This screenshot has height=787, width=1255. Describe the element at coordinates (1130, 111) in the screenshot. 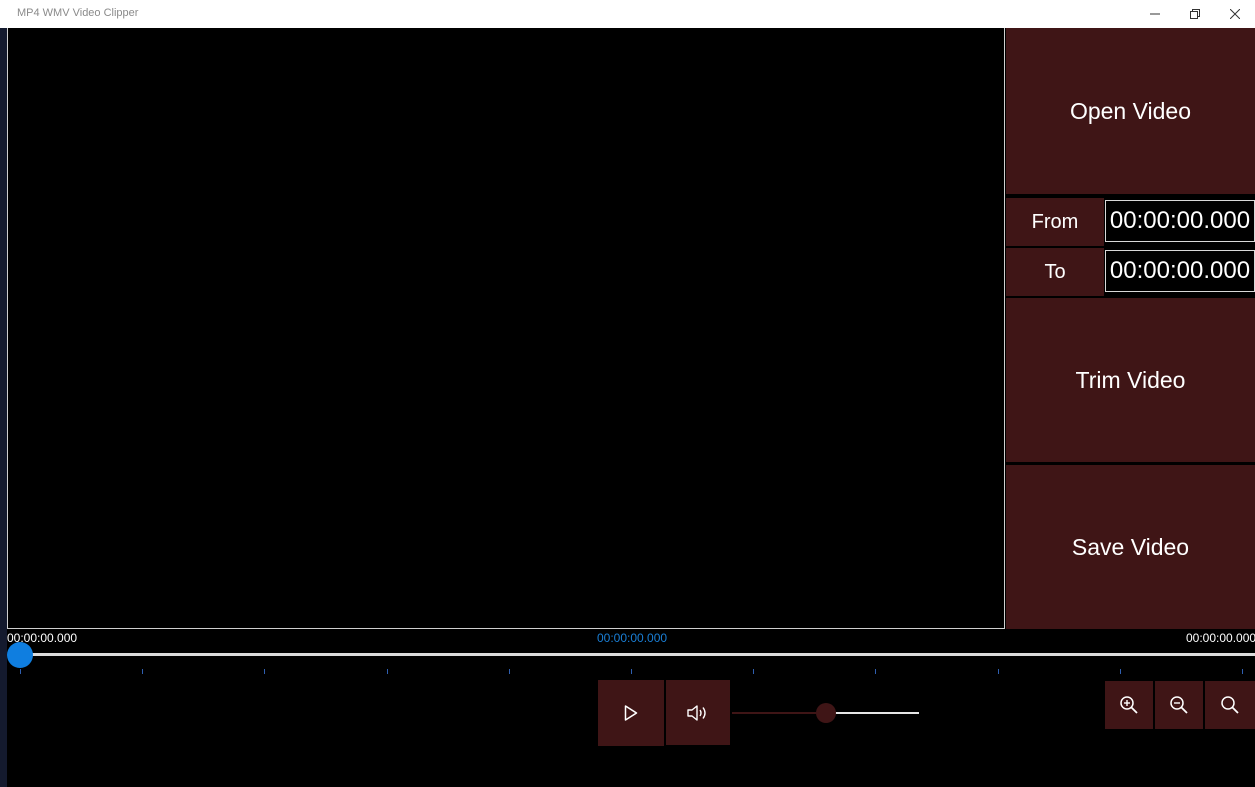

I see `open-video-button: Open Video` at that location.